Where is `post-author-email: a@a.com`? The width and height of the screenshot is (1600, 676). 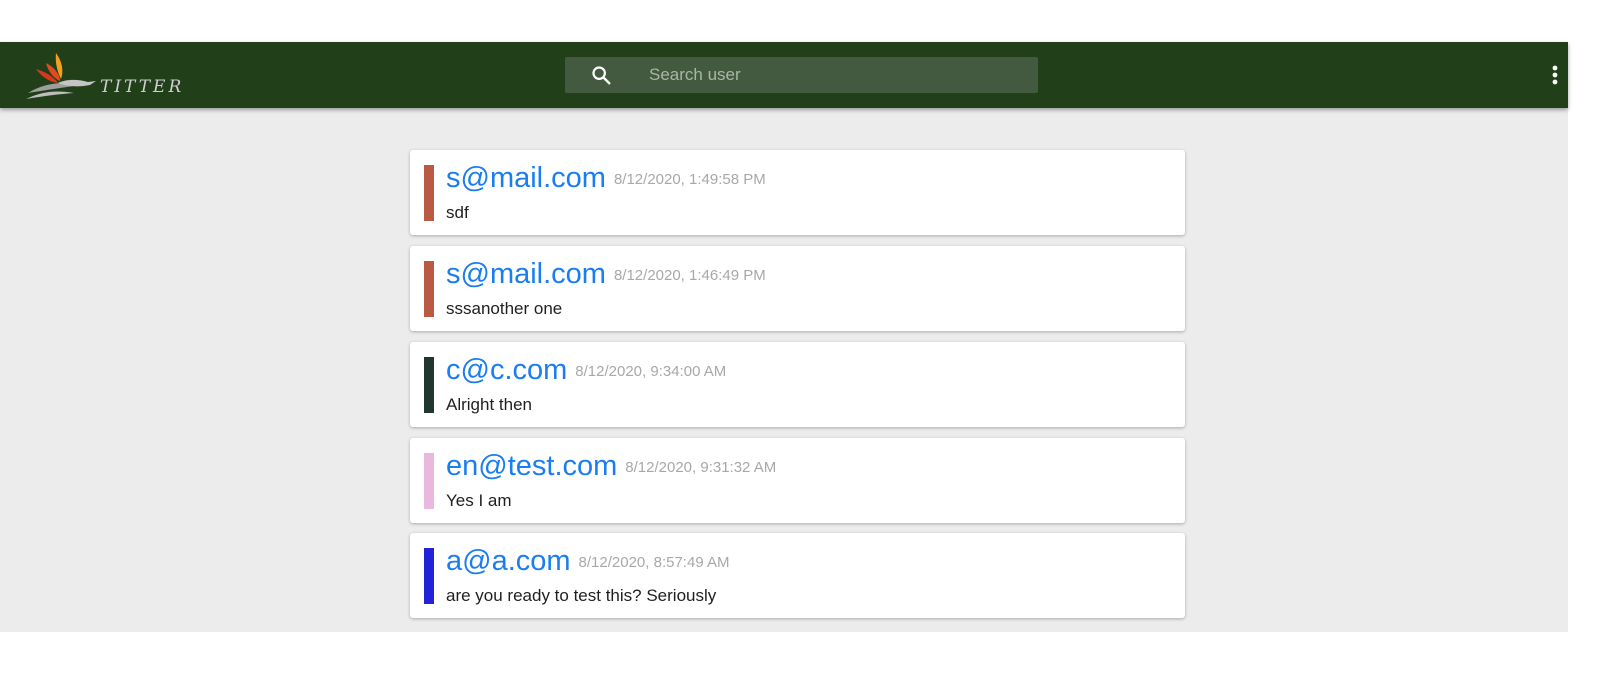 post-author-email: a@a.com is located at coordinates (508, 561).